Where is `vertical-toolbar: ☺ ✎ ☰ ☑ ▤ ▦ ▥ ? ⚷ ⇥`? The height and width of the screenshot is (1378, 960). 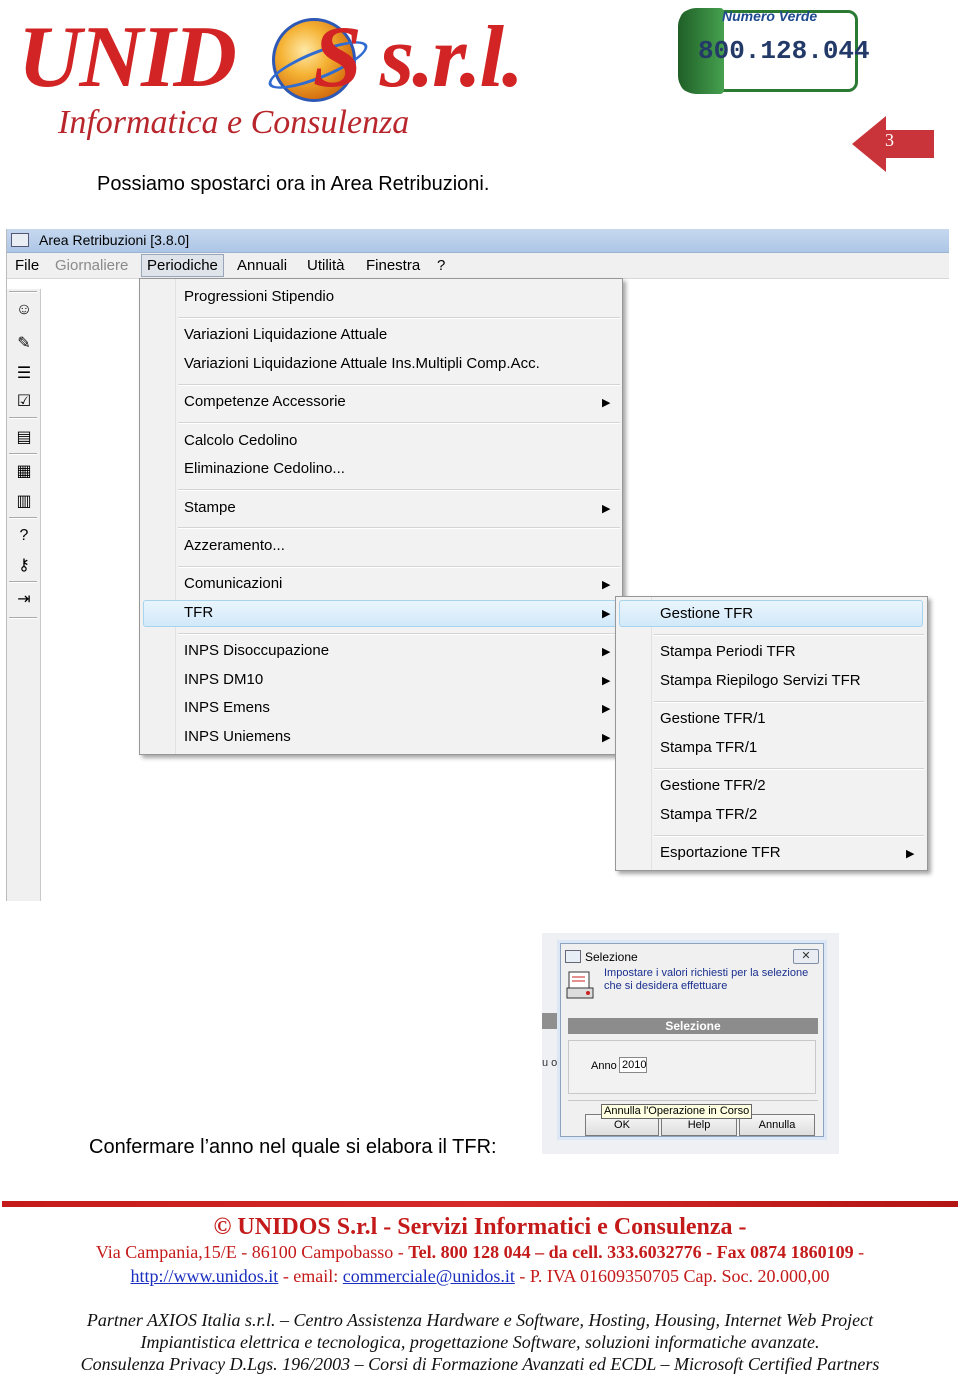 vertical-toolbar: ☺ ✎ ☰ ☑ ▤ ▦ ▥ ? ⚷ ⇥ is located at coordinates (24, 595).